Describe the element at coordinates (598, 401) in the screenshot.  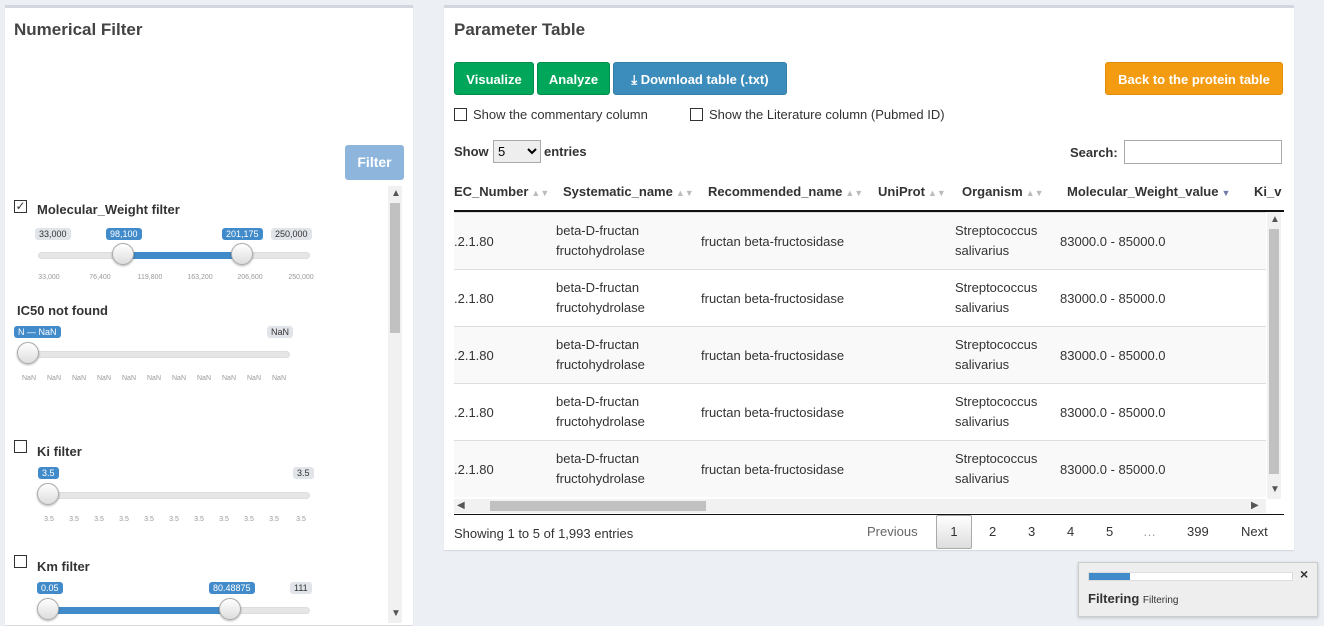
I see `cell-line: beta-D-fructan` at that location.